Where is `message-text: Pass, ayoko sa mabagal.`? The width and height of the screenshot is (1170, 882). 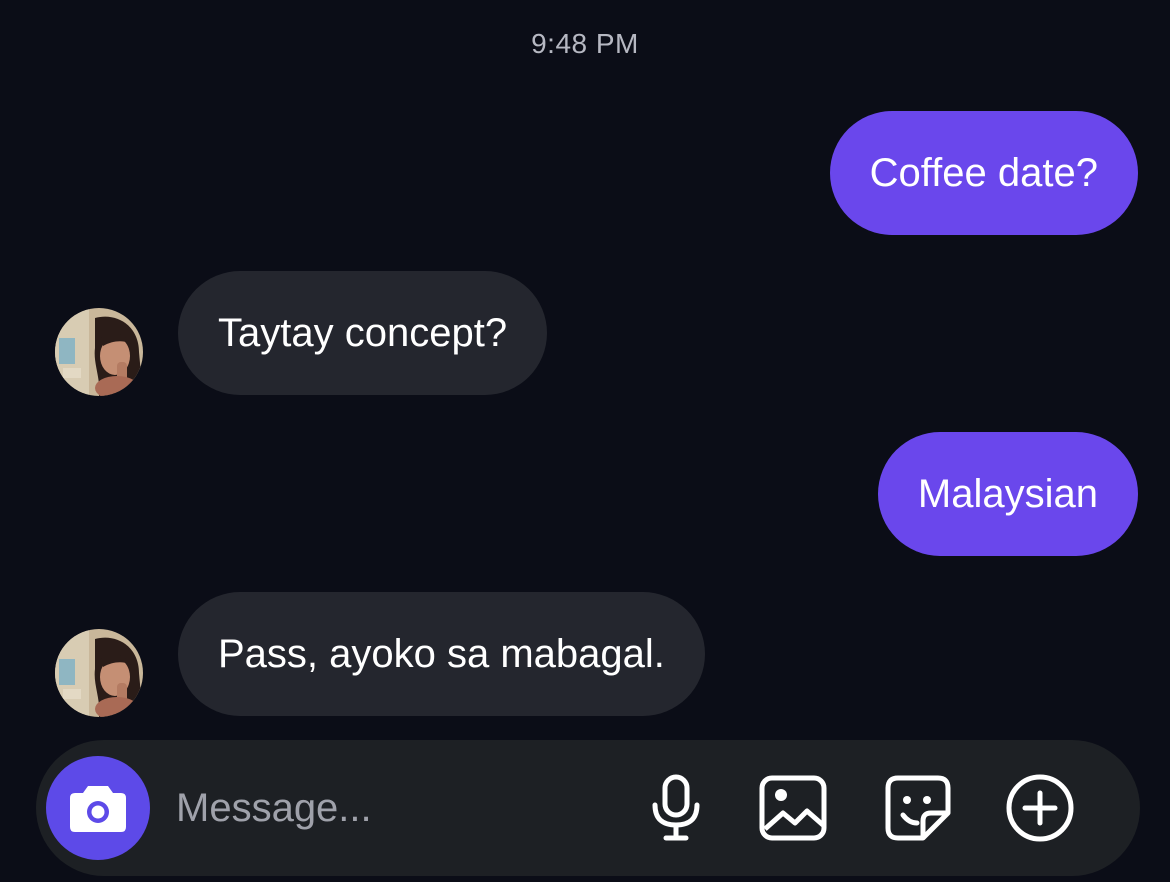
message-text: Pass, ayoko sa mabagal. is located at coordinates (441, 653).